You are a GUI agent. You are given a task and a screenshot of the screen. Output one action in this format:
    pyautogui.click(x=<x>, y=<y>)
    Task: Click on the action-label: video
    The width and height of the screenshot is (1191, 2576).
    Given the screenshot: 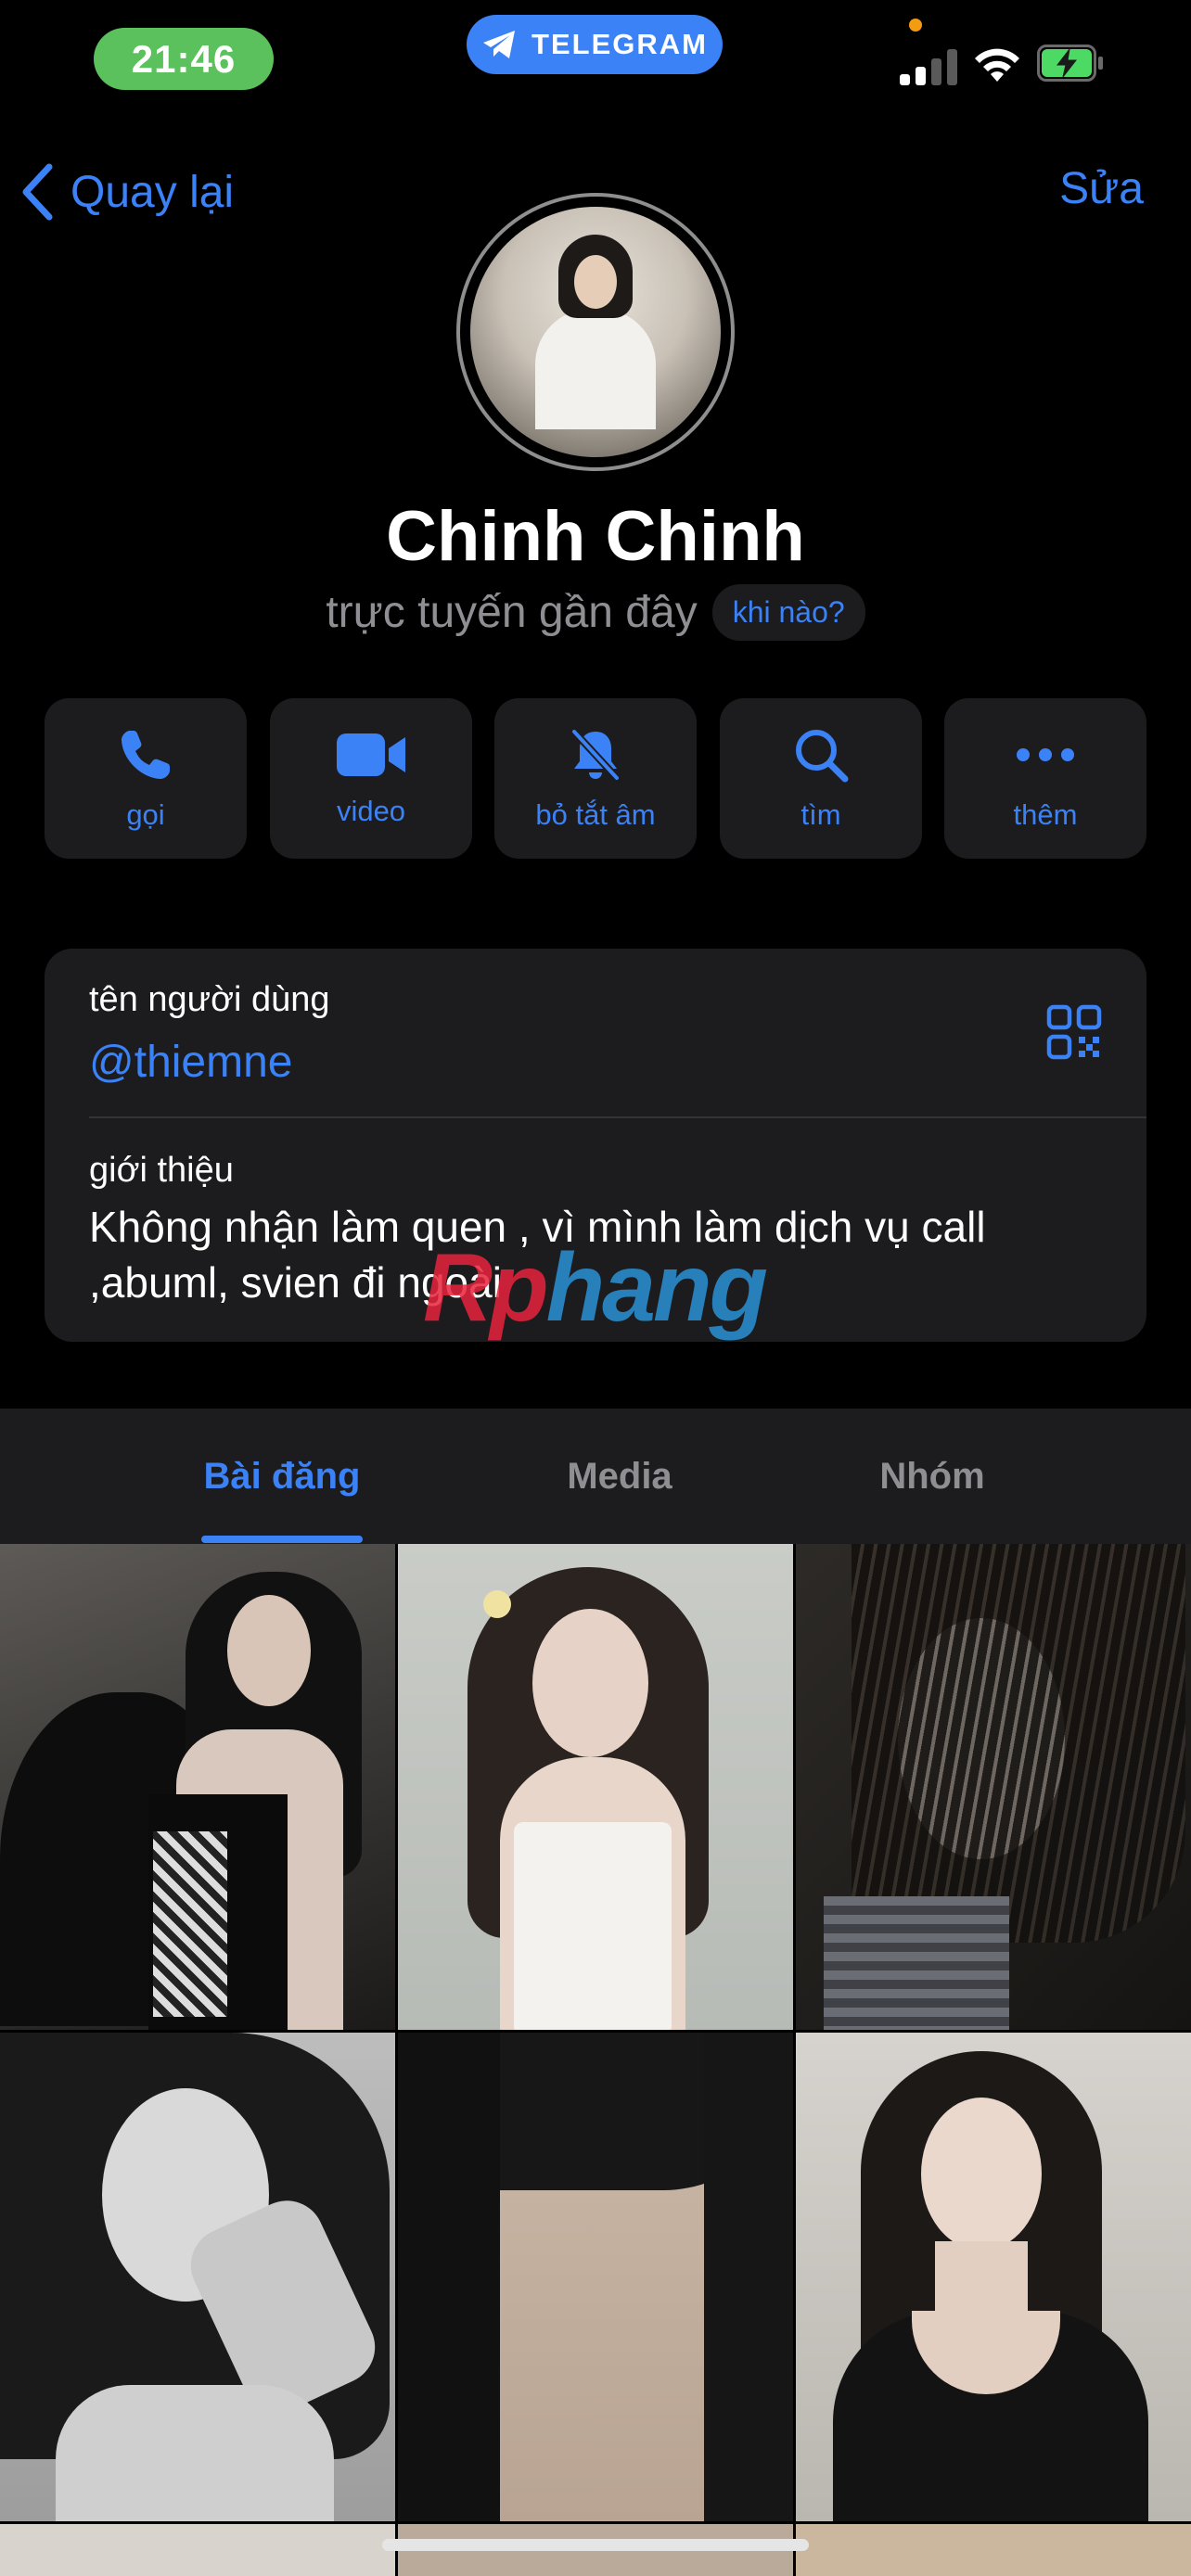 What is the action you would take?
    pyautogui.click(x=371, y=810)
    